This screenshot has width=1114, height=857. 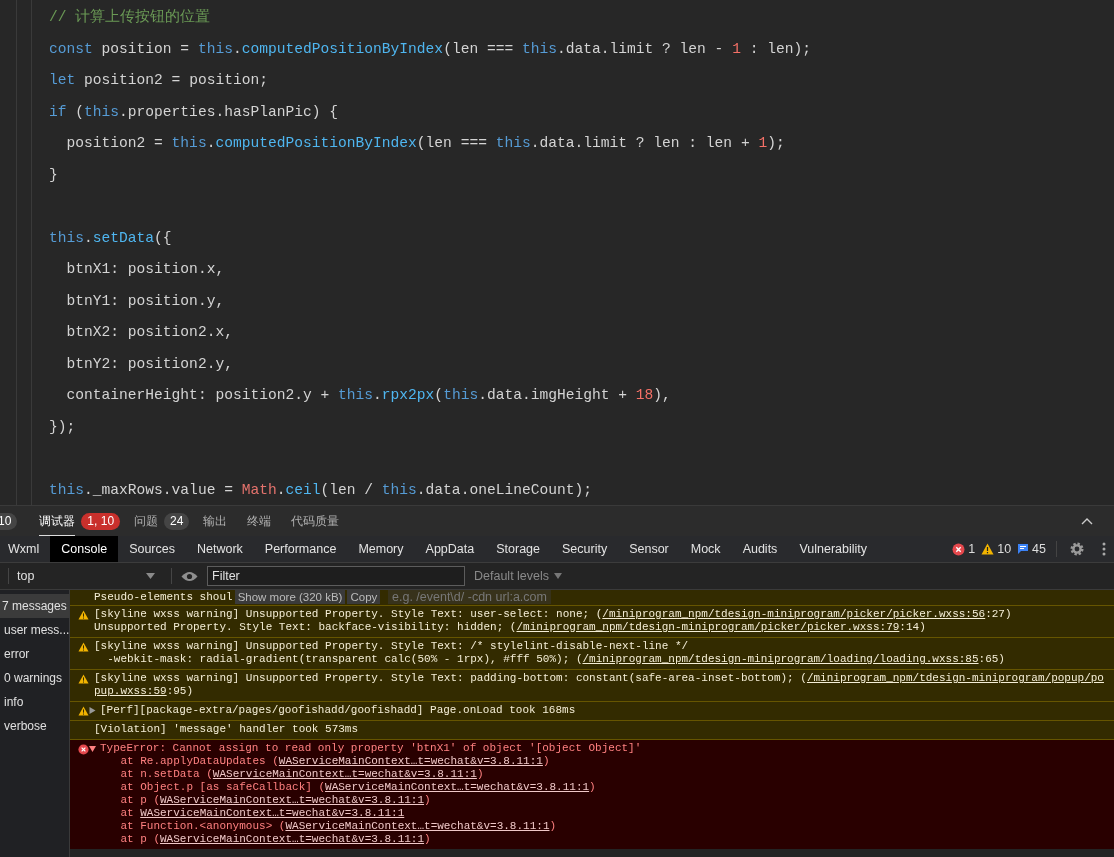 I want to click on code-token: (len ===, so click(x=479, y=48).